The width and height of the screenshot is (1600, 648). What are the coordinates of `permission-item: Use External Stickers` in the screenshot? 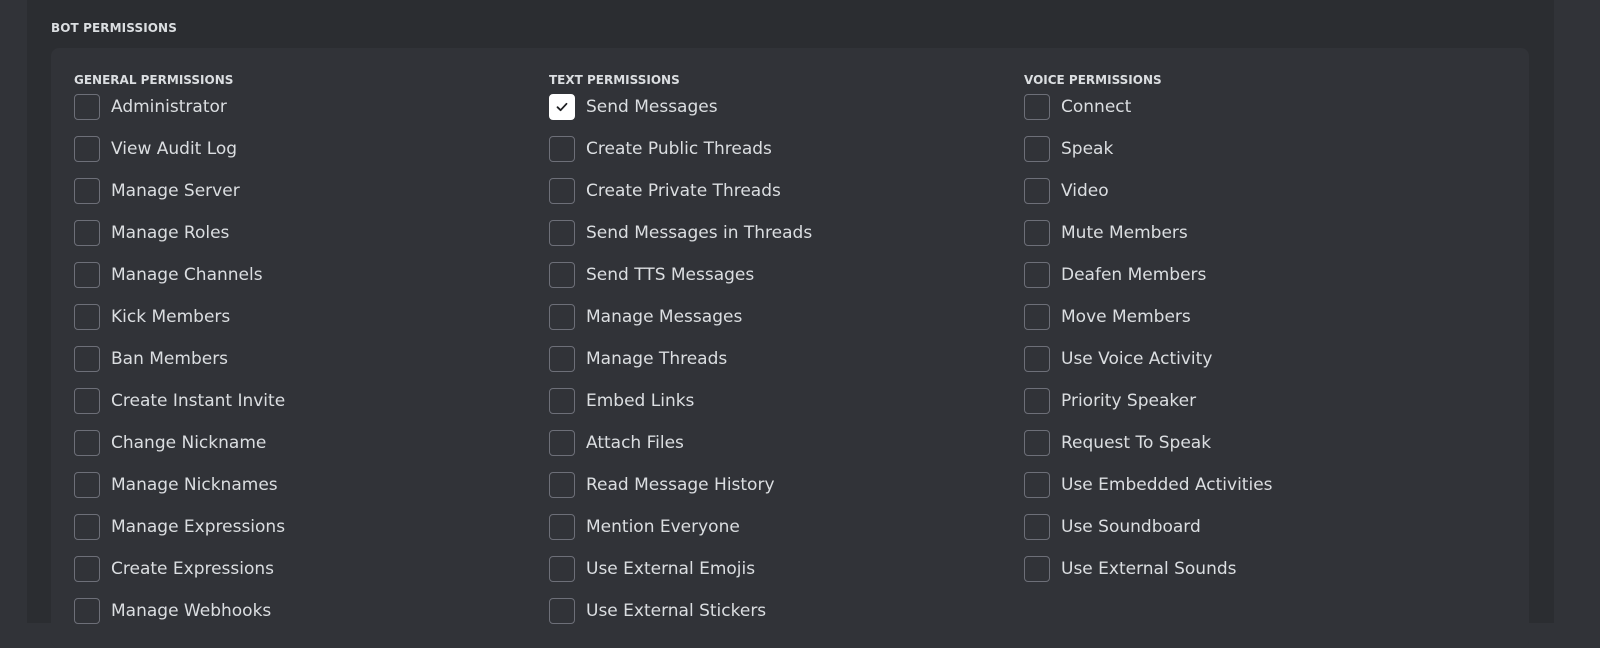 It's located at (680, 611).